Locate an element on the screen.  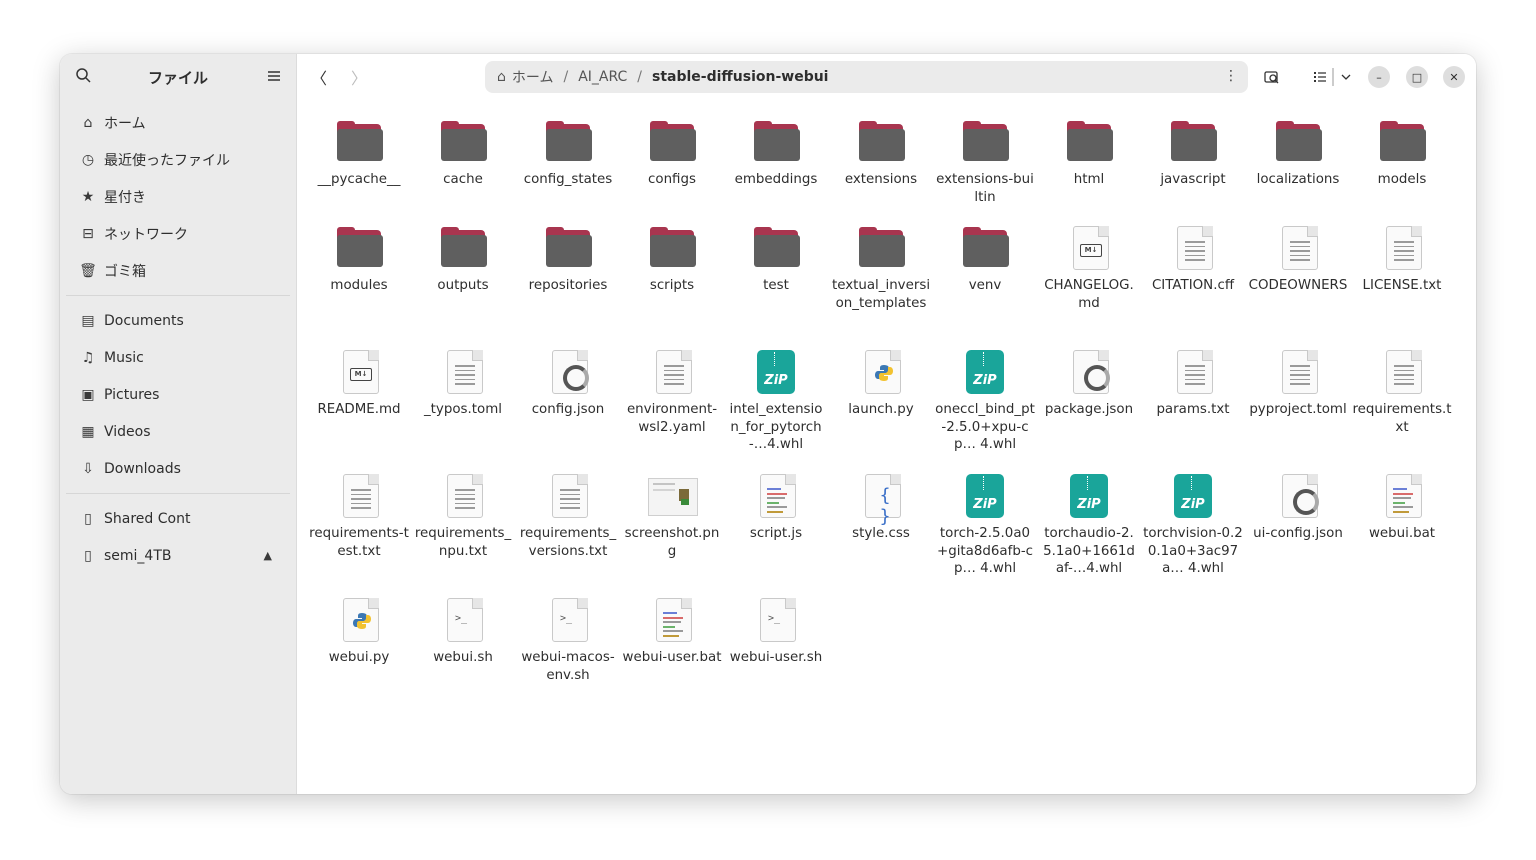
folder-item: repositories is located at coordinates (568, 259).